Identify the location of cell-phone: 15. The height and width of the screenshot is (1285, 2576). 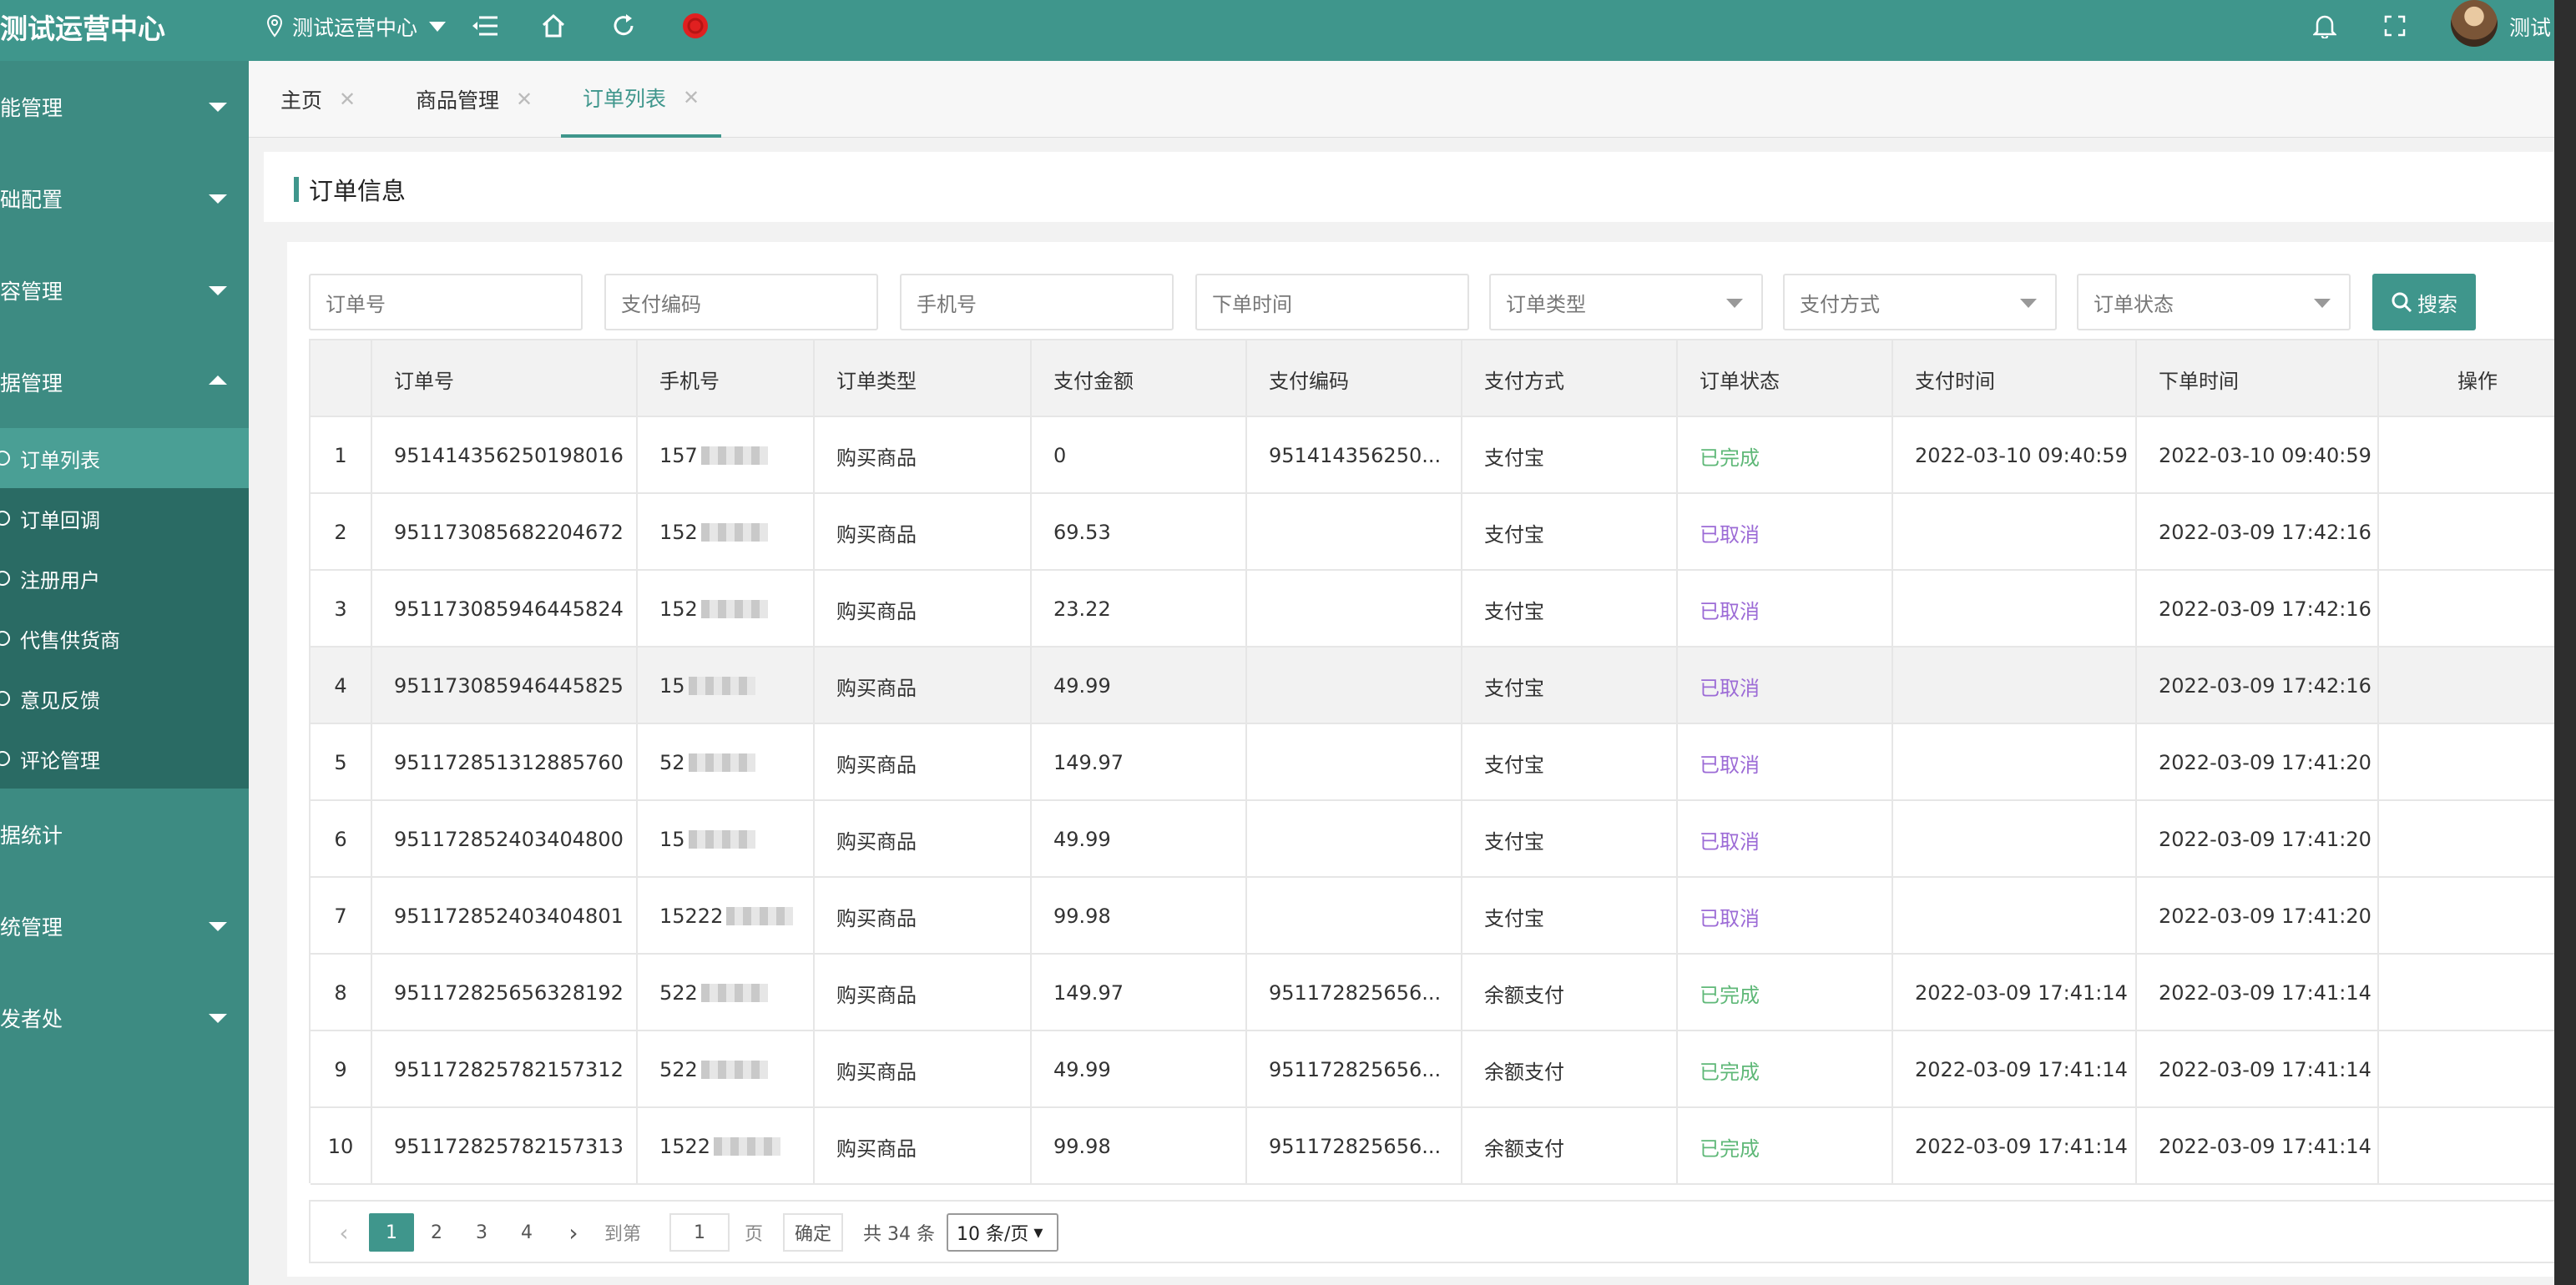
(726, 839).